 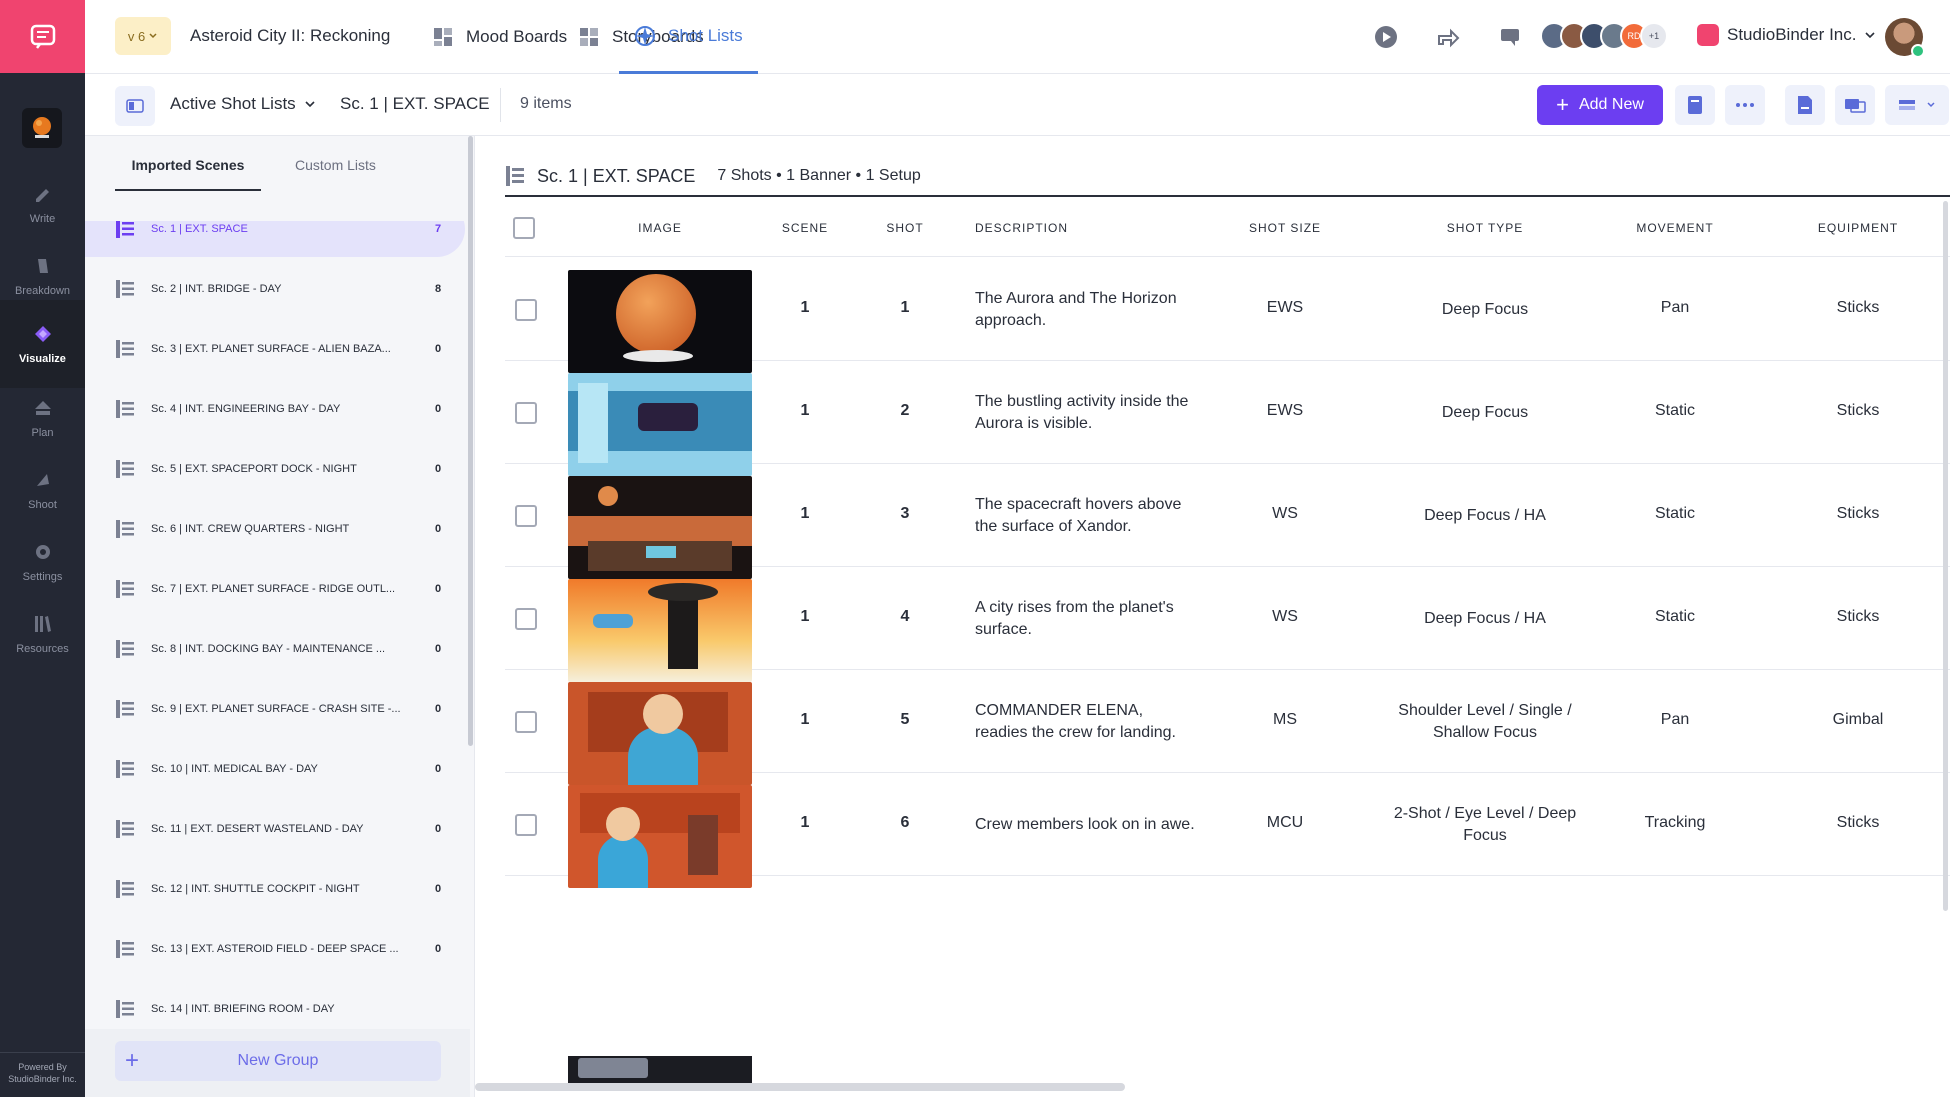 What do you see at coordinates (1695, 105) in the screenshot?
I see `book-button` at bounding box center [1695, 105].